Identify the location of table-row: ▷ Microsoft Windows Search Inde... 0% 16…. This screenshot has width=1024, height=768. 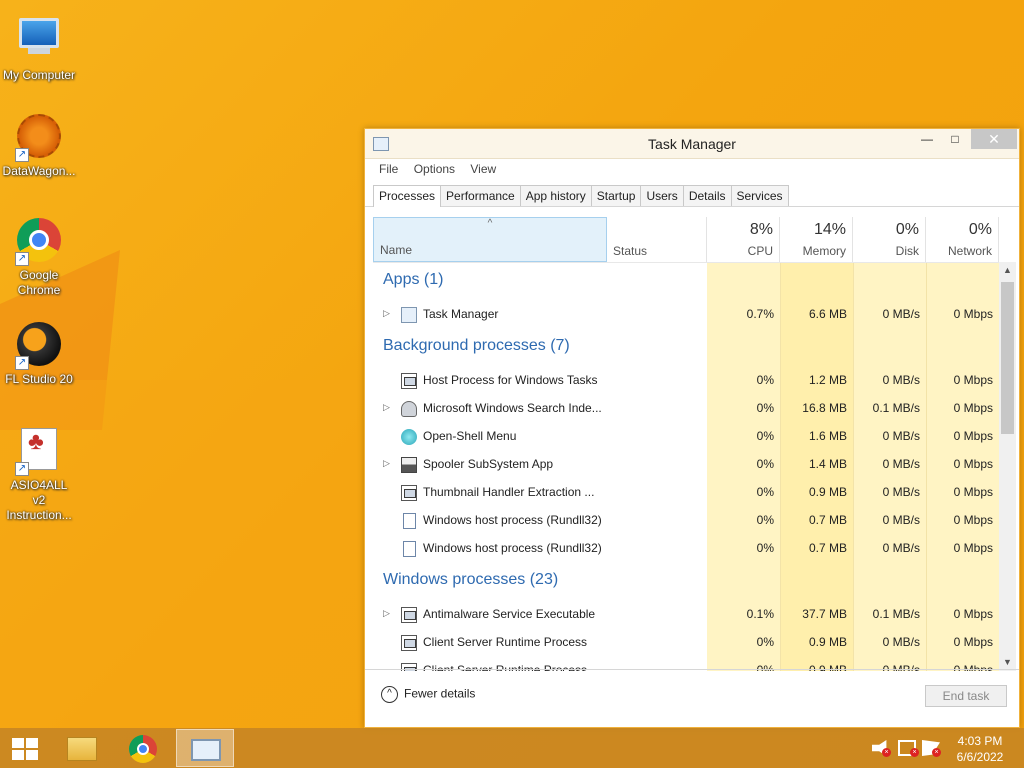
(686, 409).